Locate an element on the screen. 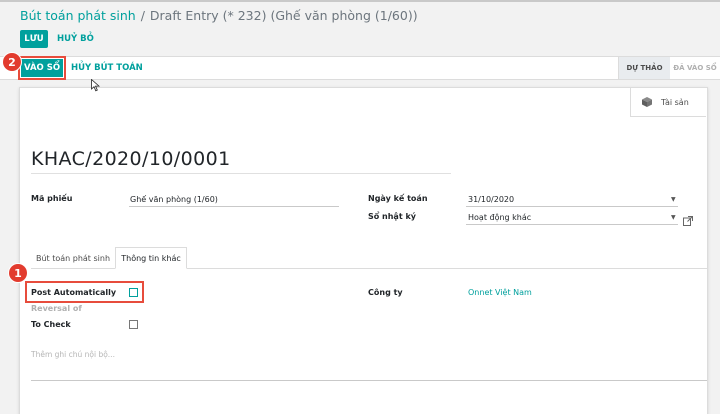 The image size is (720, 414). date-label: Ngày kế toán is located at coordinates (398, 198).